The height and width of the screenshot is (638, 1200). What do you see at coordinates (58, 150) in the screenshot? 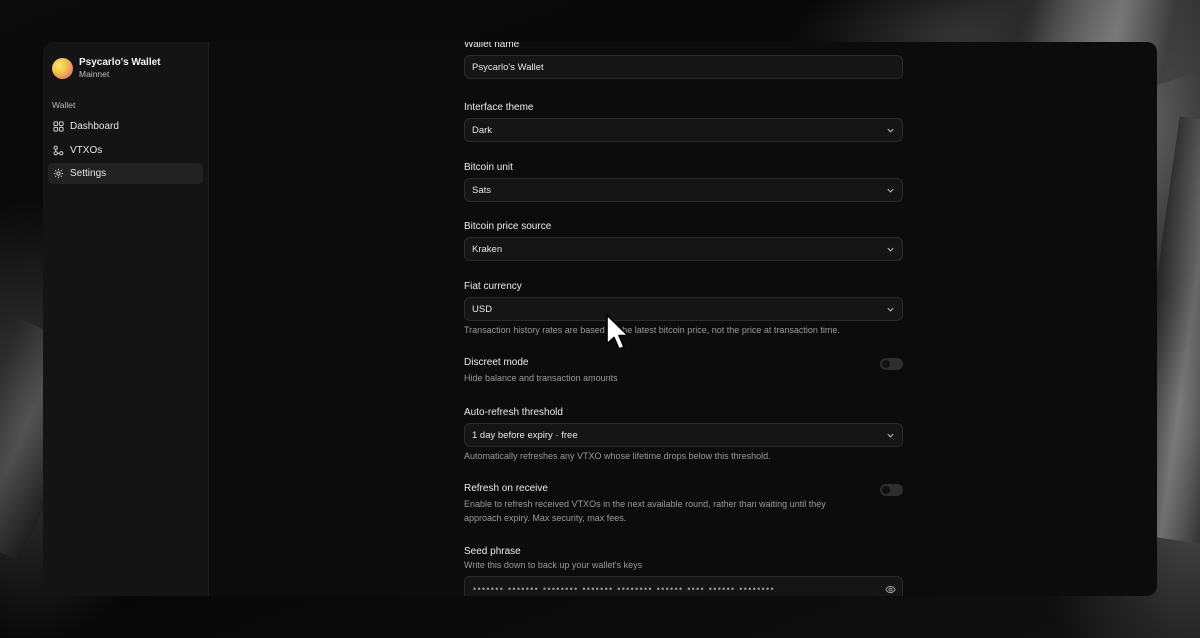
I see `nodes-icon` at bounding box center [58, 150].